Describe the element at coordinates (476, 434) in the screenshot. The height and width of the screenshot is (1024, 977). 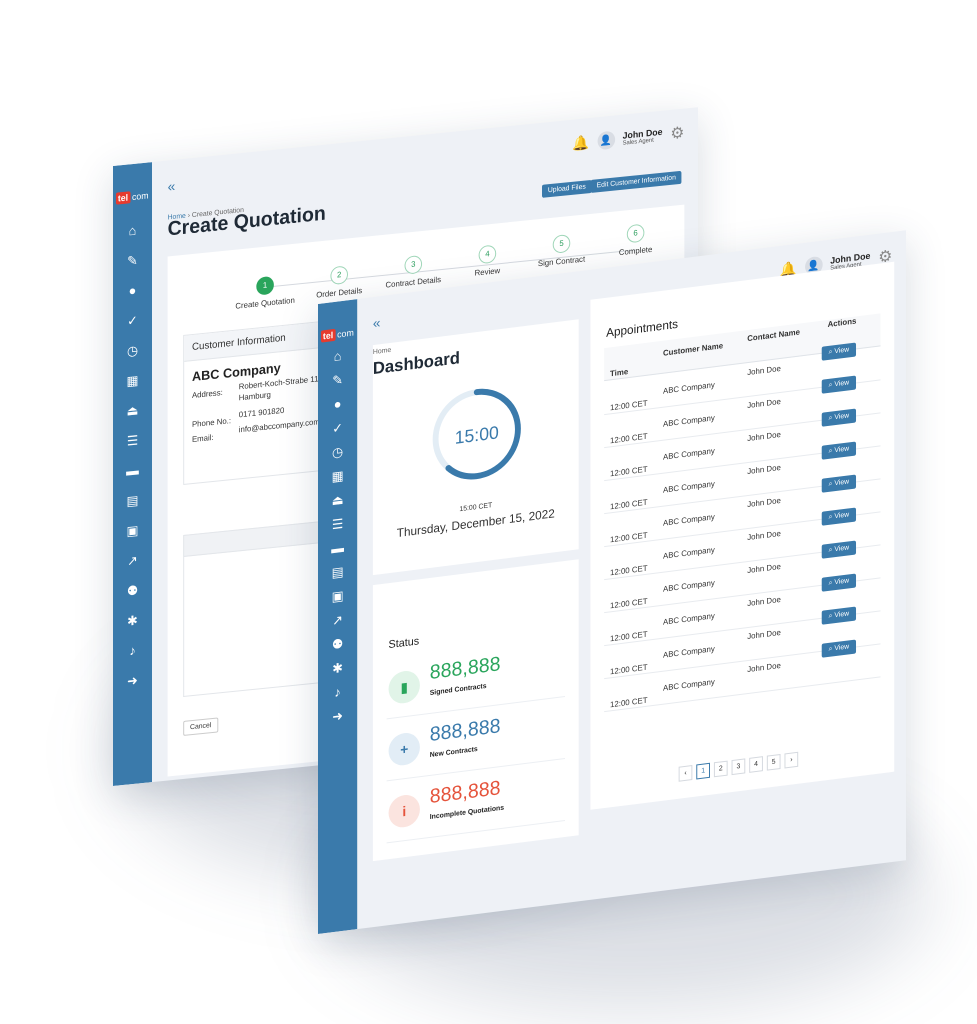
I see `clock-ring: 15:00` at that location.